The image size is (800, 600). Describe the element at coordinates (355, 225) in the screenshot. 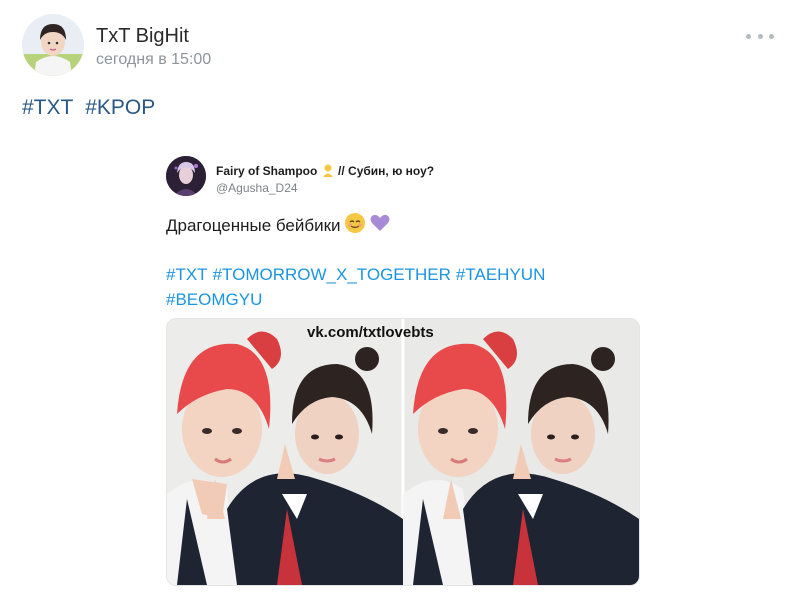

I see `smiling-face-emoji-icon` at that location.